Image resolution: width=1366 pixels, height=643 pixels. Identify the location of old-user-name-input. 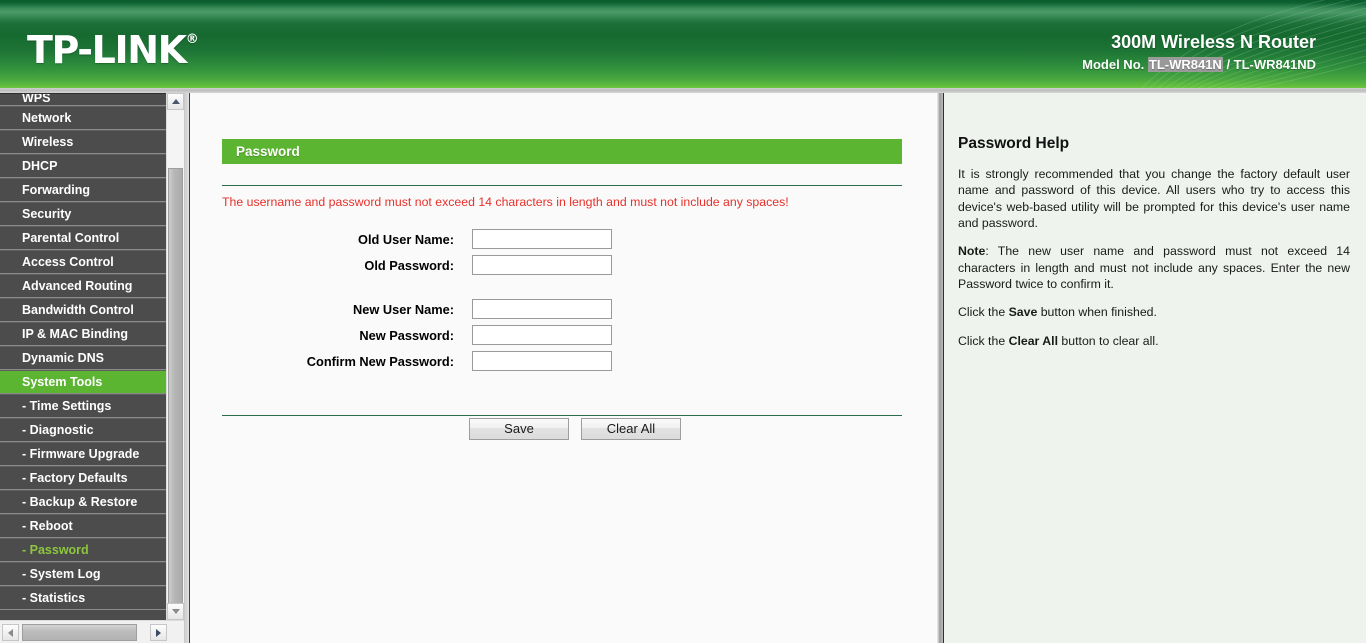
(542, 239).